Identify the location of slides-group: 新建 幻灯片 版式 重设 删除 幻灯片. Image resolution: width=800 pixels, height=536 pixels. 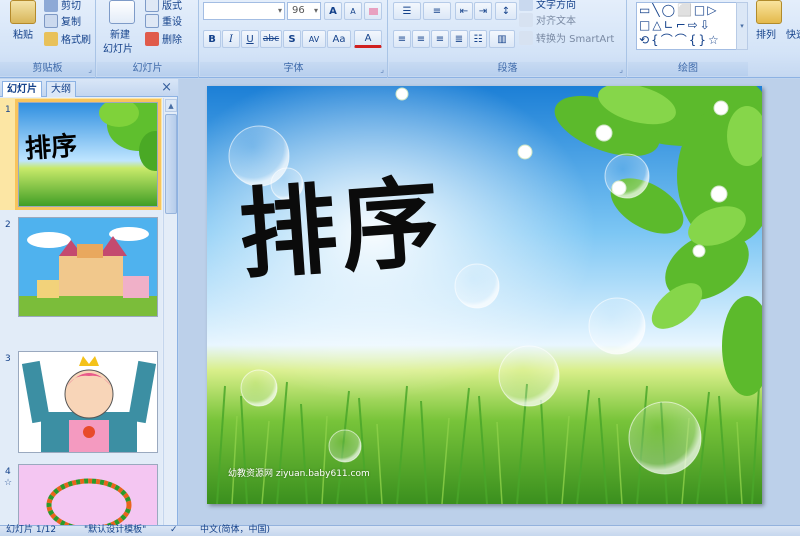
(148, 39).